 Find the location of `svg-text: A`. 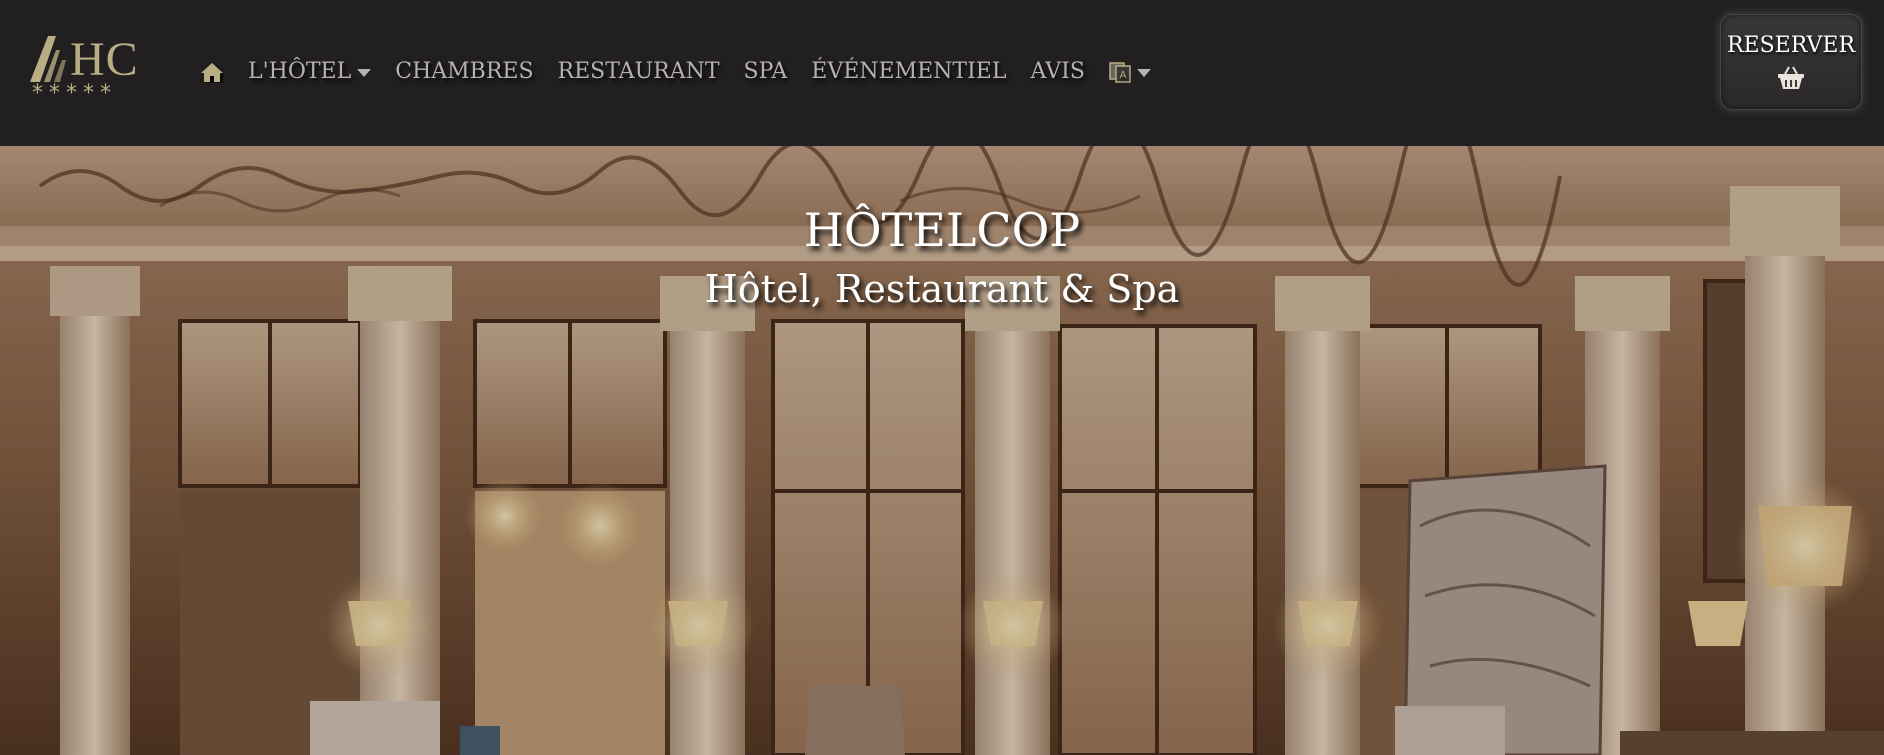

svg-text: A is located at coordinates (1122, 75).